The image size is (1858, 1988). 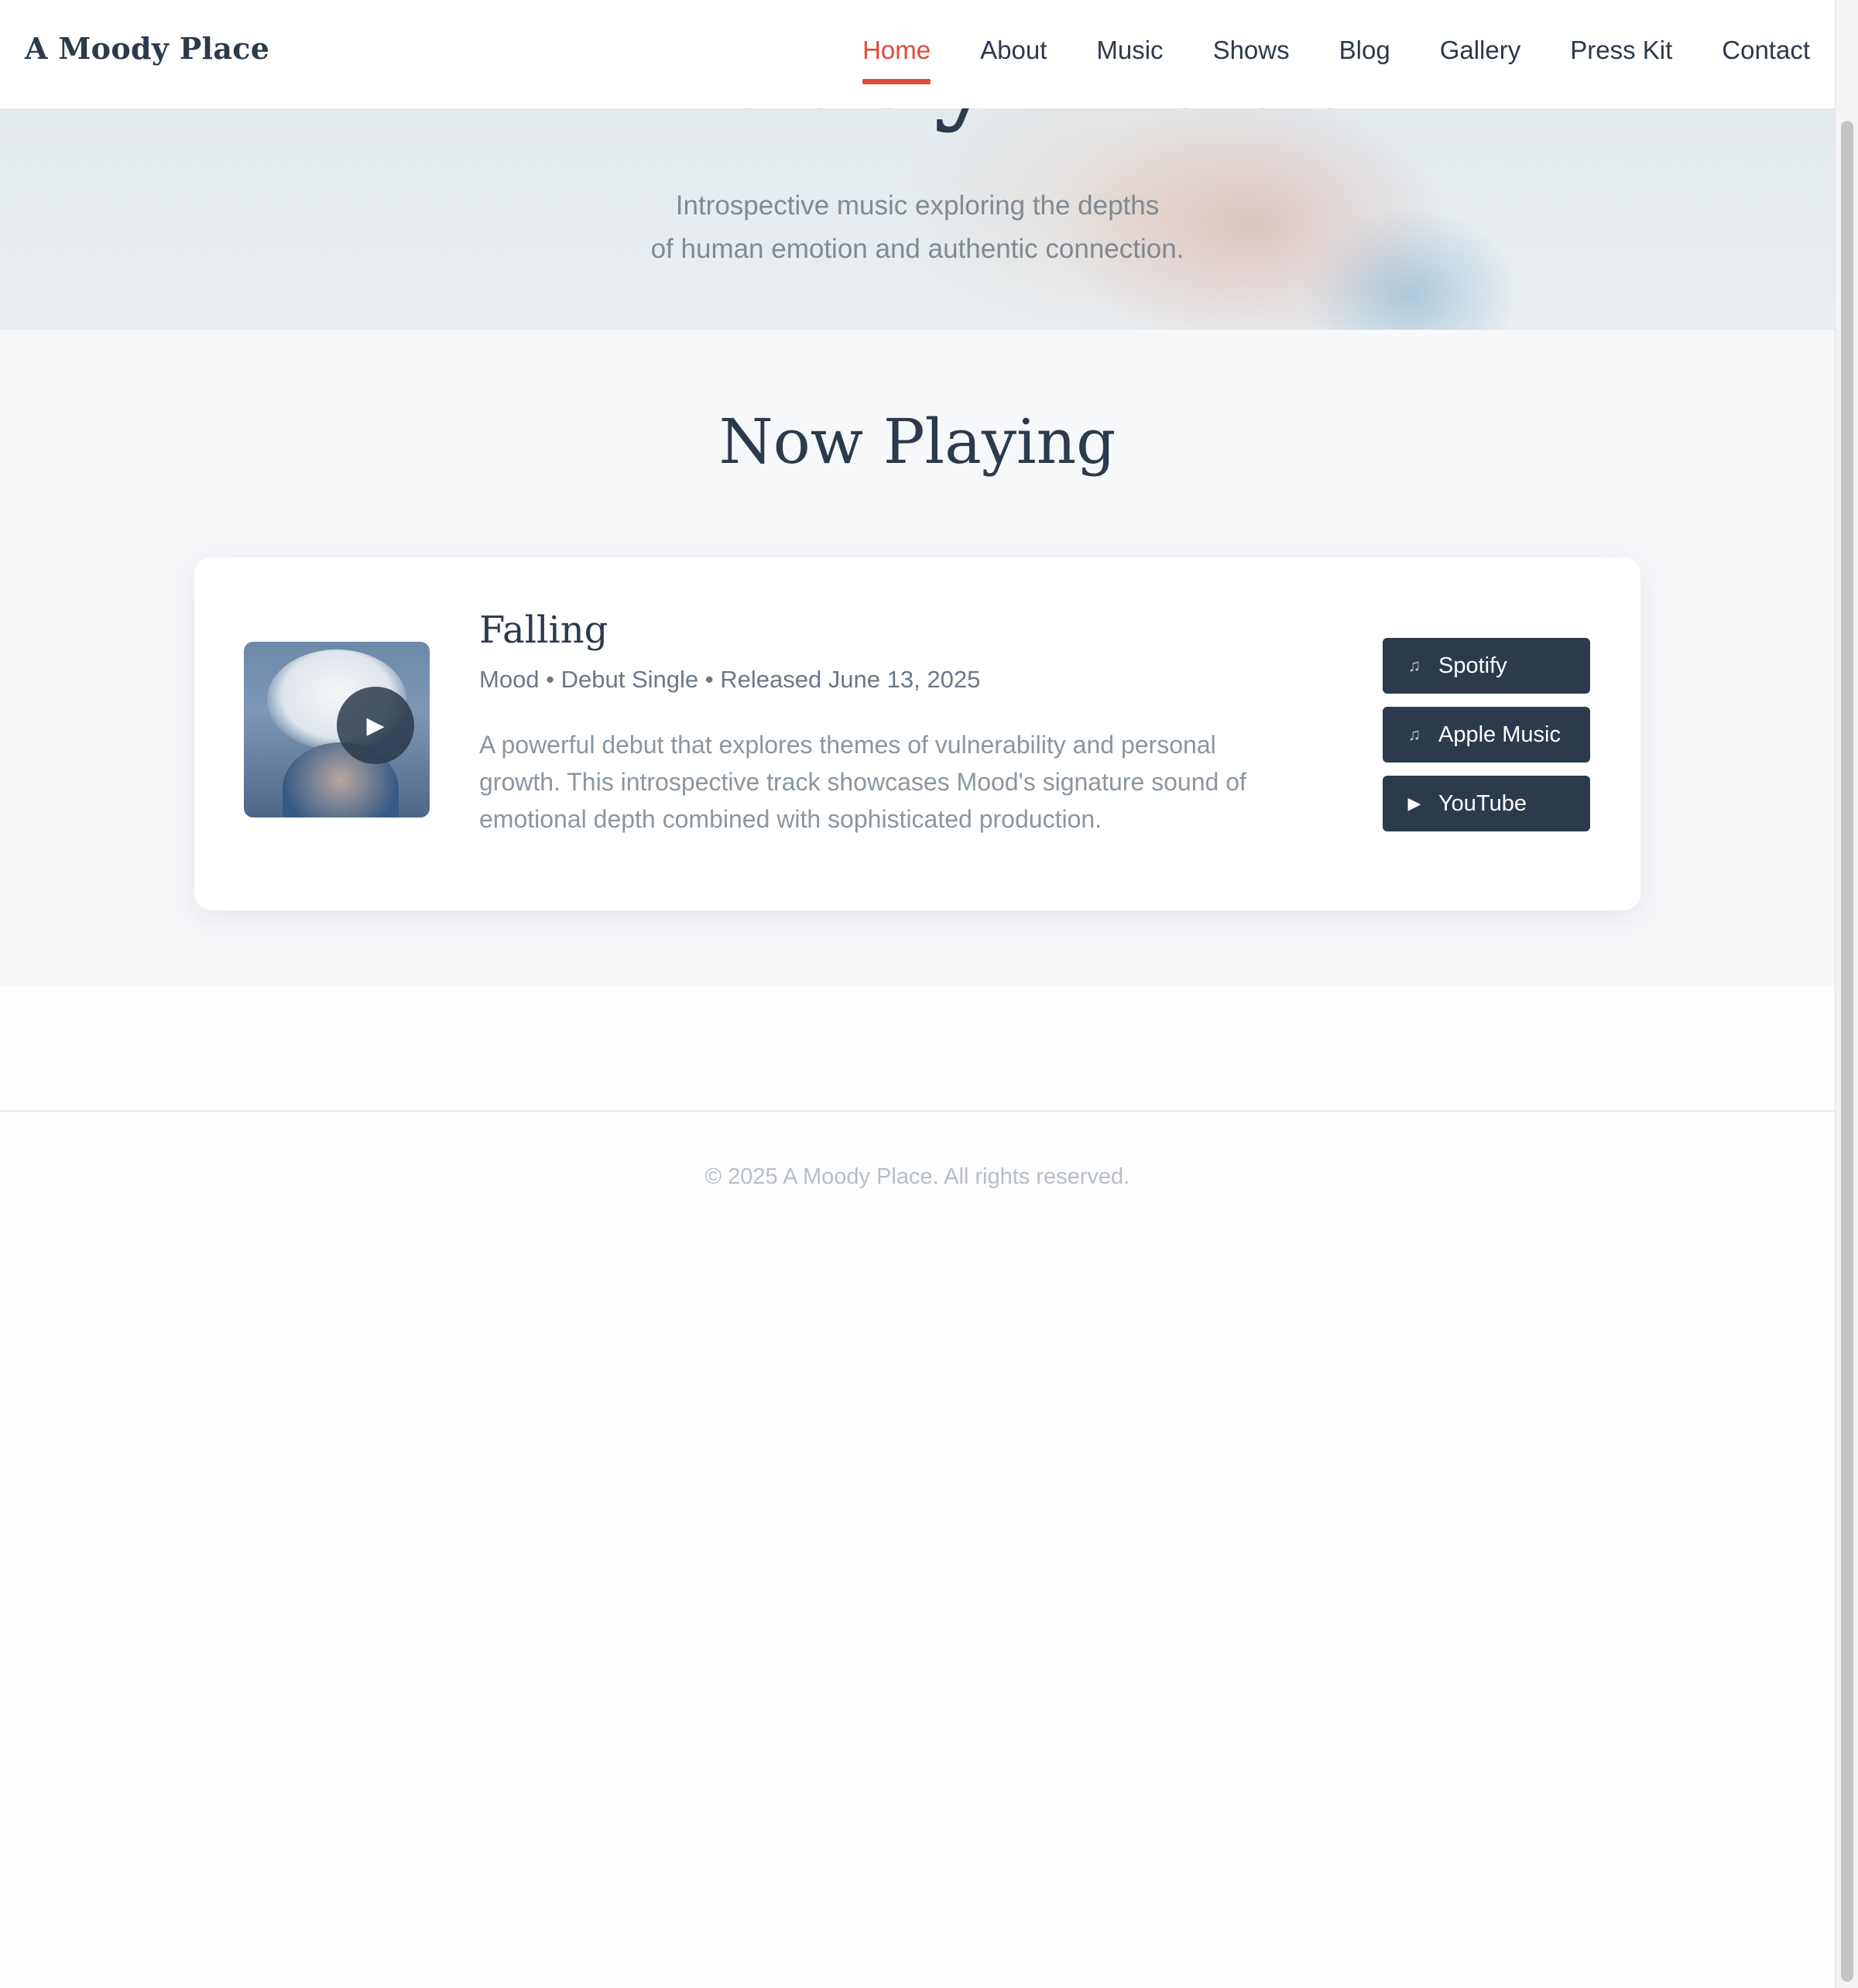 I want to click on album-cover: ▶, so click(x=337, y=729).